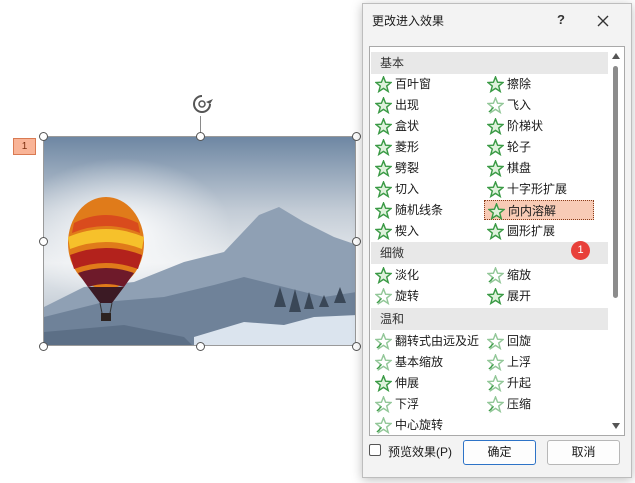 The image size is (635, 483). What do you see at coordinates (431, 168) in the screenshot?
I see `effect-item: 劈裂` at bounding box center [431, 168].